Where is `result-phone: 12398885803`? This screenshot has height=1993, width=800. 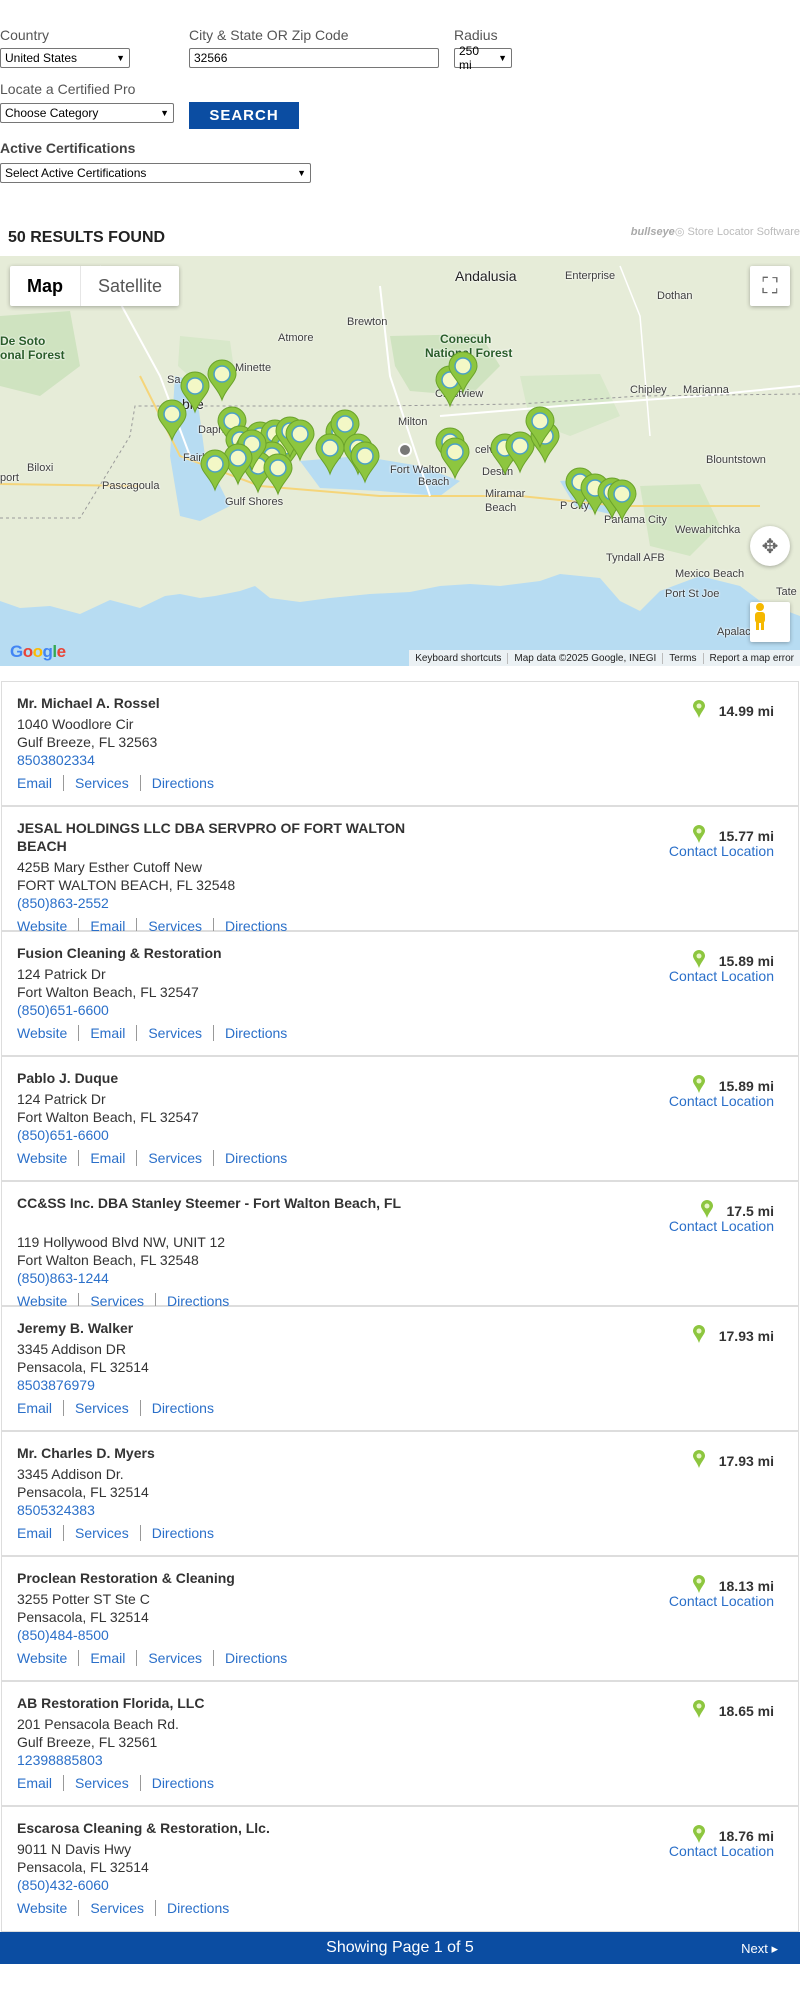
result-phone: 12398885803 is located at coordinates (60, 1760).